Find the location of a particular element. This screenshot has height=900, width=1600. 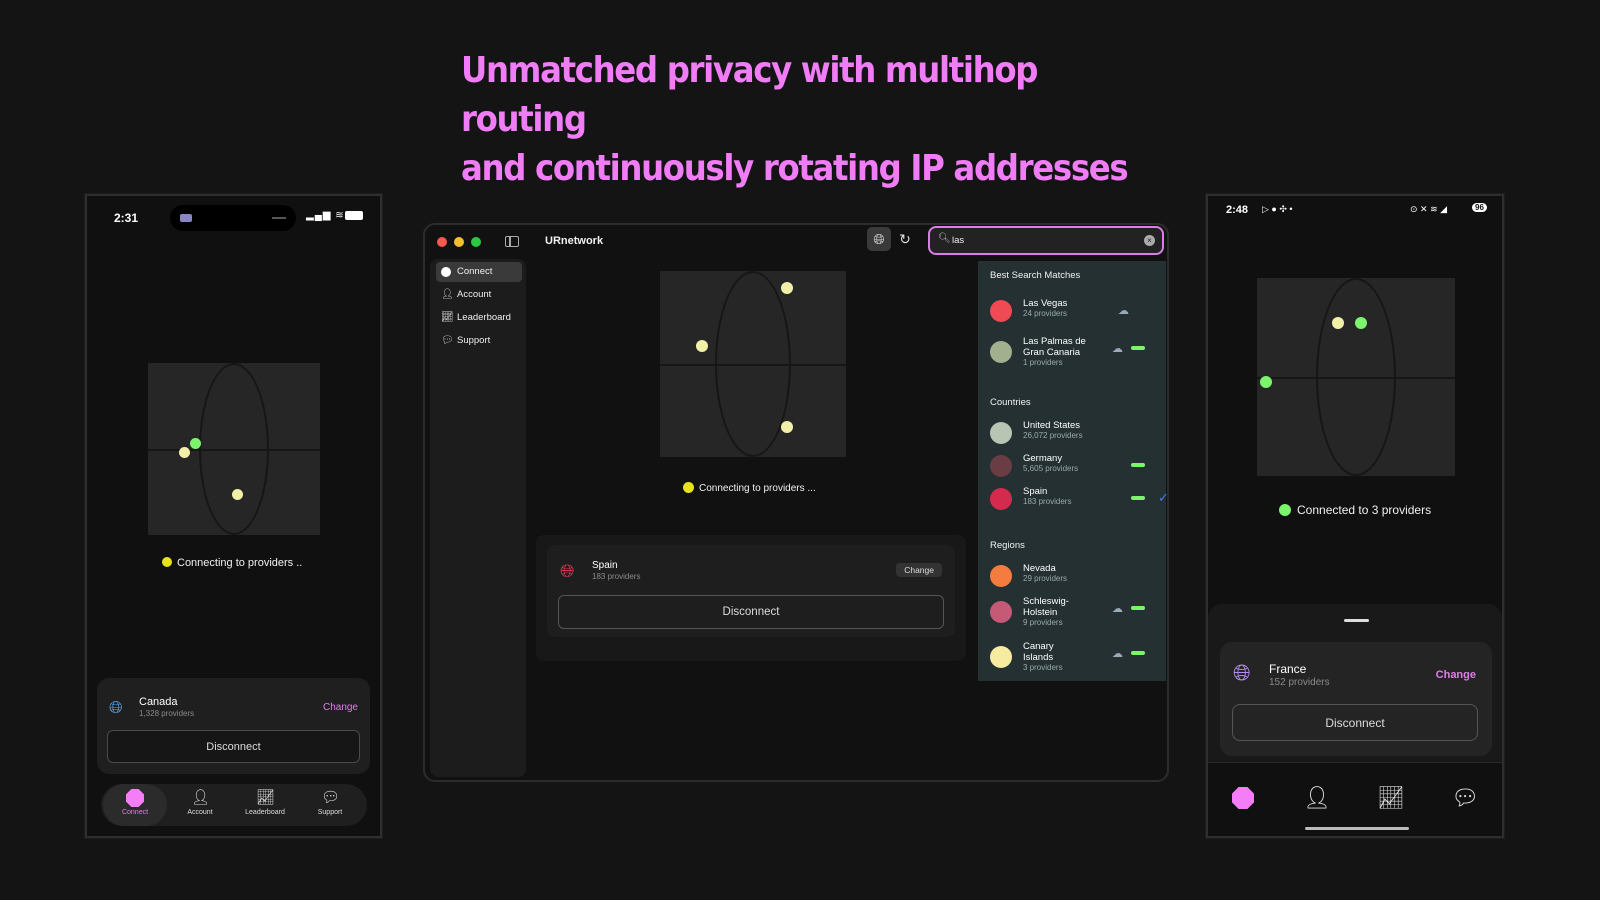

location-panel: 🌐︎ Spain 183 providers Change Disconnect is located at coordinates (751, 591).